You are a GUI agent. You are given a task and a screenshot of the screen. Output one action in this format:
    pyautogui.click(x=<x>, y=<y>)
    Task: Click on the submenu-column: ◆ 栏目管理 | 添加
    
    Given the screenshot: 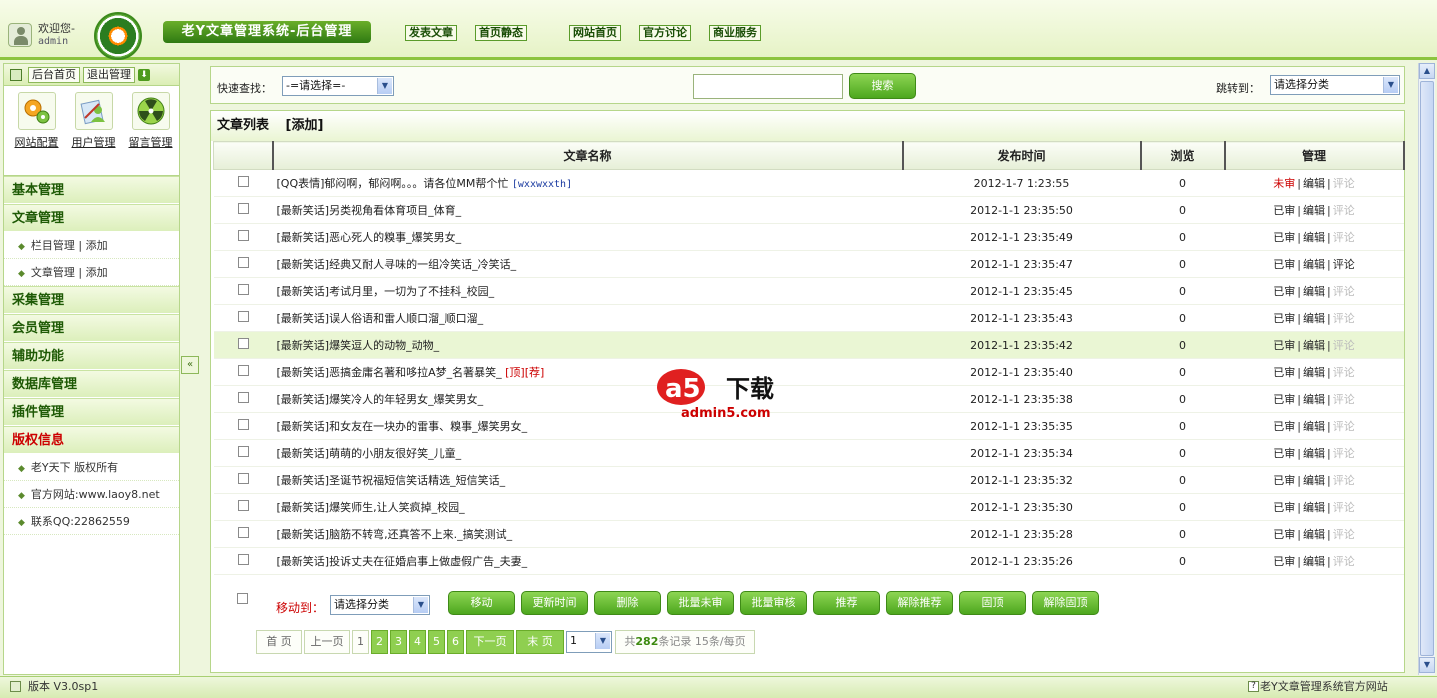 What is the action you would take?
    pyautogui.click(x=91, y=245)
    